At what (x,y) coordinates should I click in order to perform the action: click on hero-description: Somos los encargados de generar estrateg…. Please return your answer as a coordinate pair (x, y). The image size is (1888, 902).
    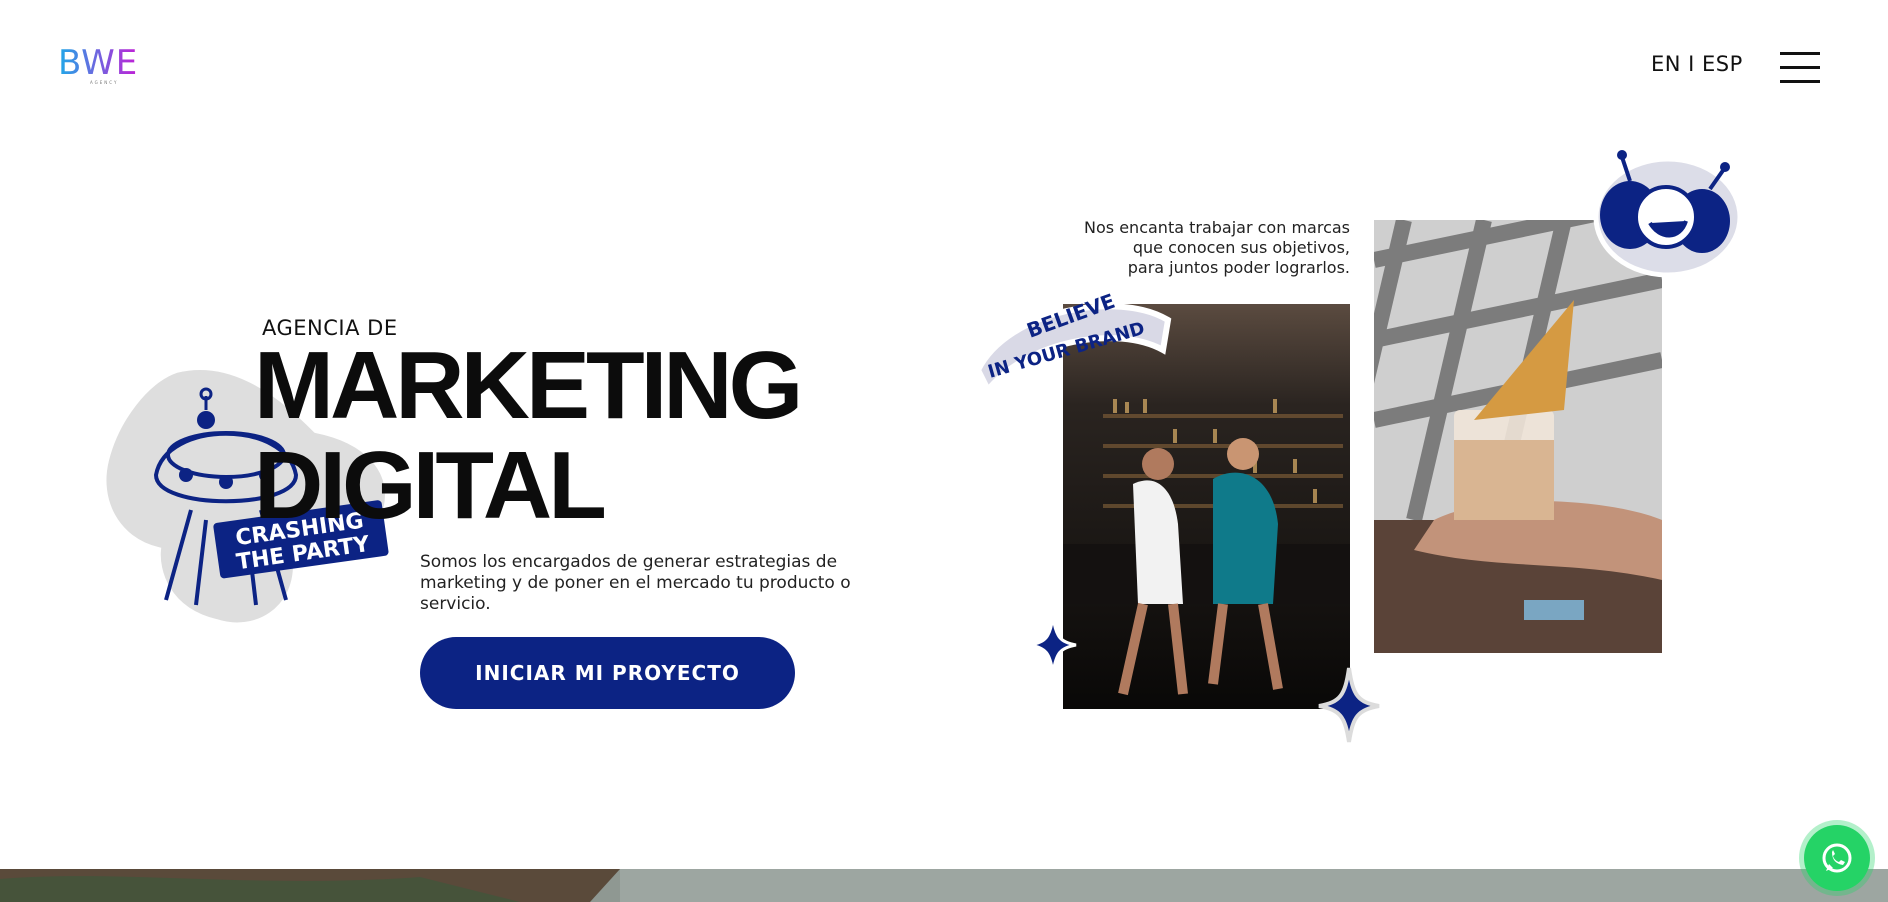
    Looking at the image, I should click on (635, 583).